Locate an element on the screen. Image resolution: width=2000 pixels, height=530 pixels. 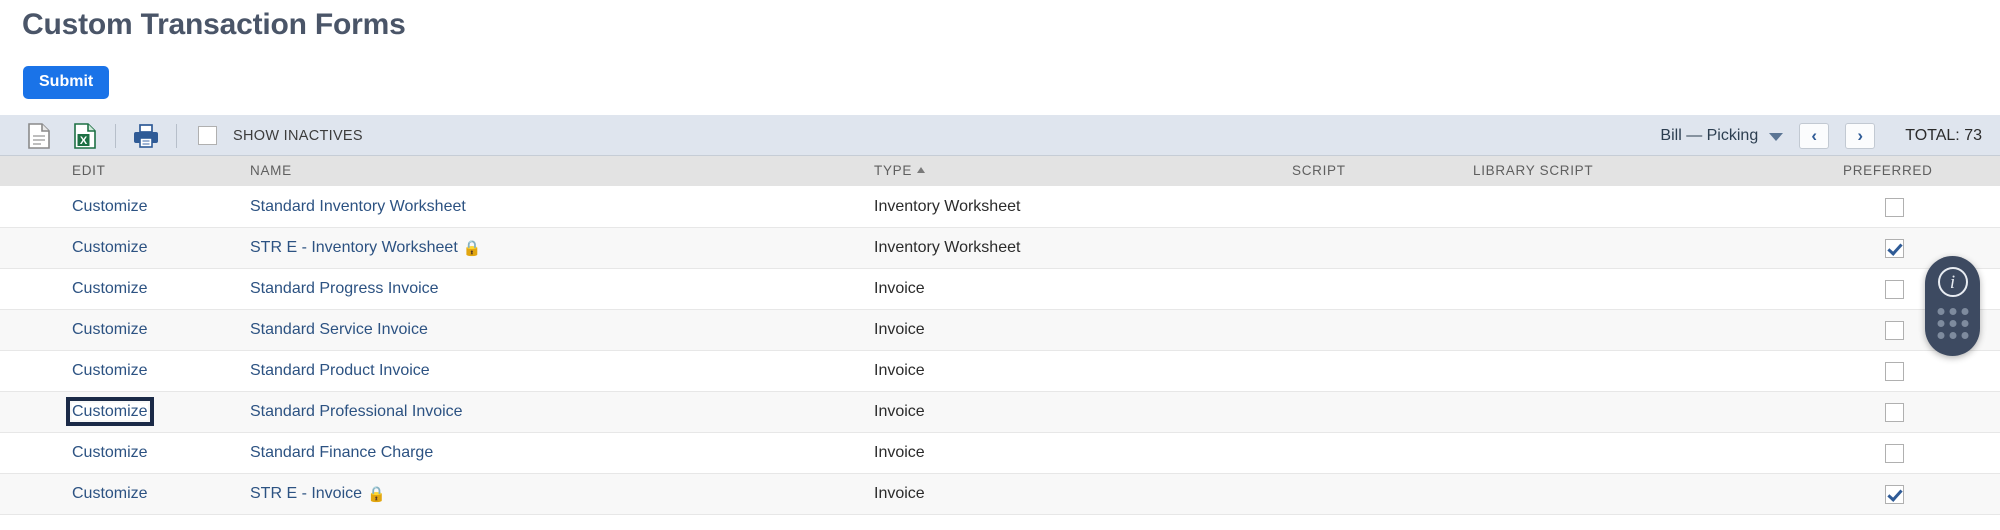
info-icon: i is located at coordinates (1952, 282).